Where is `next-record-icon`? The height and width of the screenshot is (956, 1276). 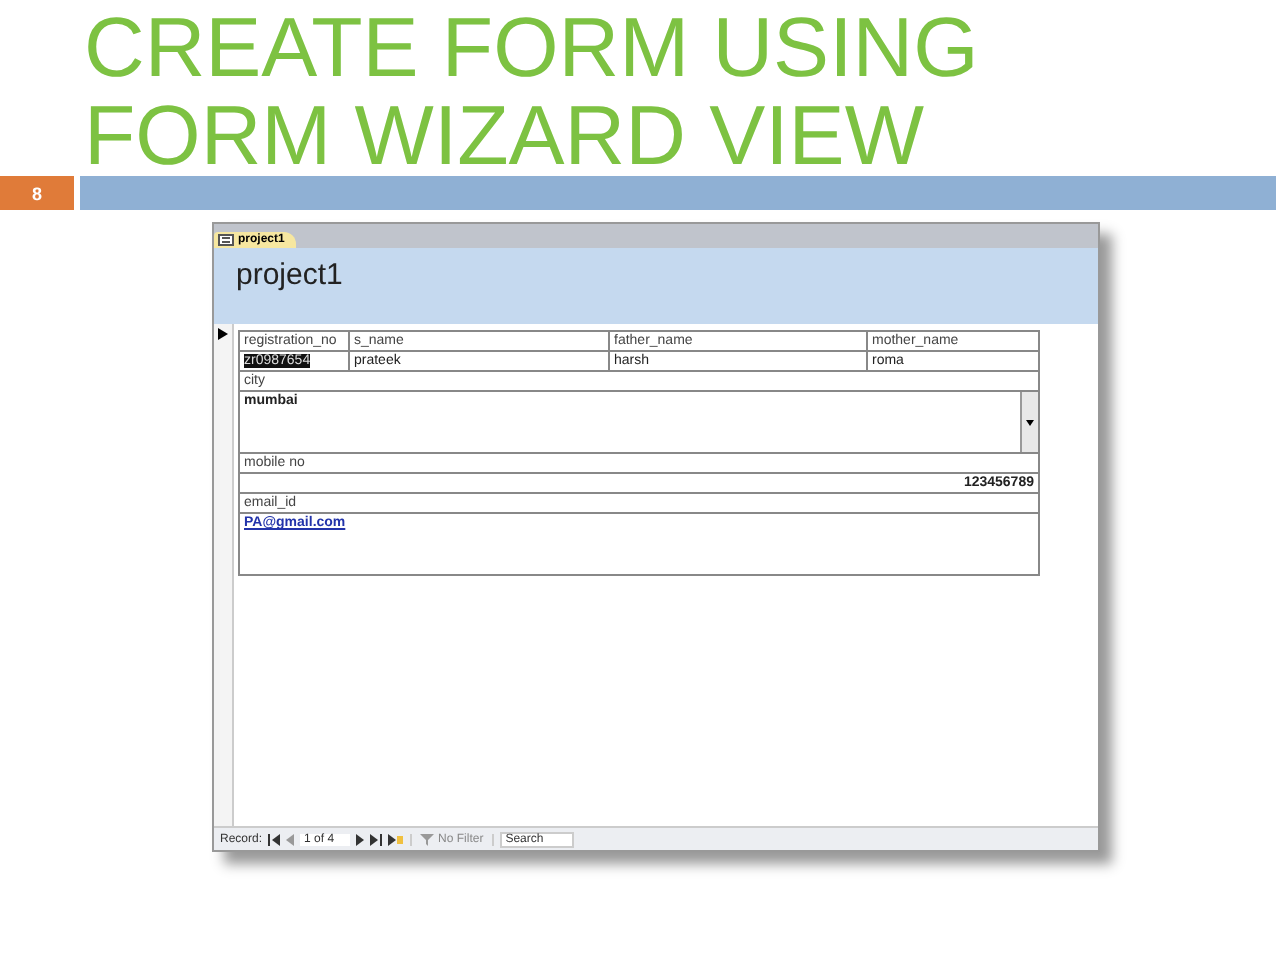
next-record-icon is located at coordinates (360, 839).